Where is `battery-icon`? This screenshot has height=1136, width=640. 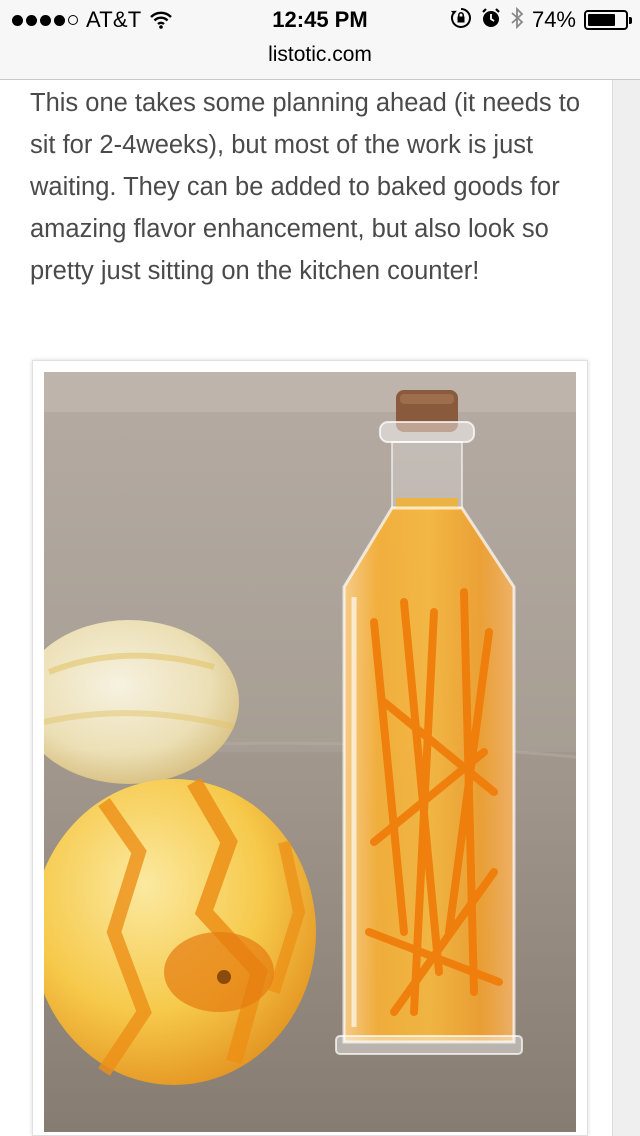 battery-icon is located at coordinates (608, 20).